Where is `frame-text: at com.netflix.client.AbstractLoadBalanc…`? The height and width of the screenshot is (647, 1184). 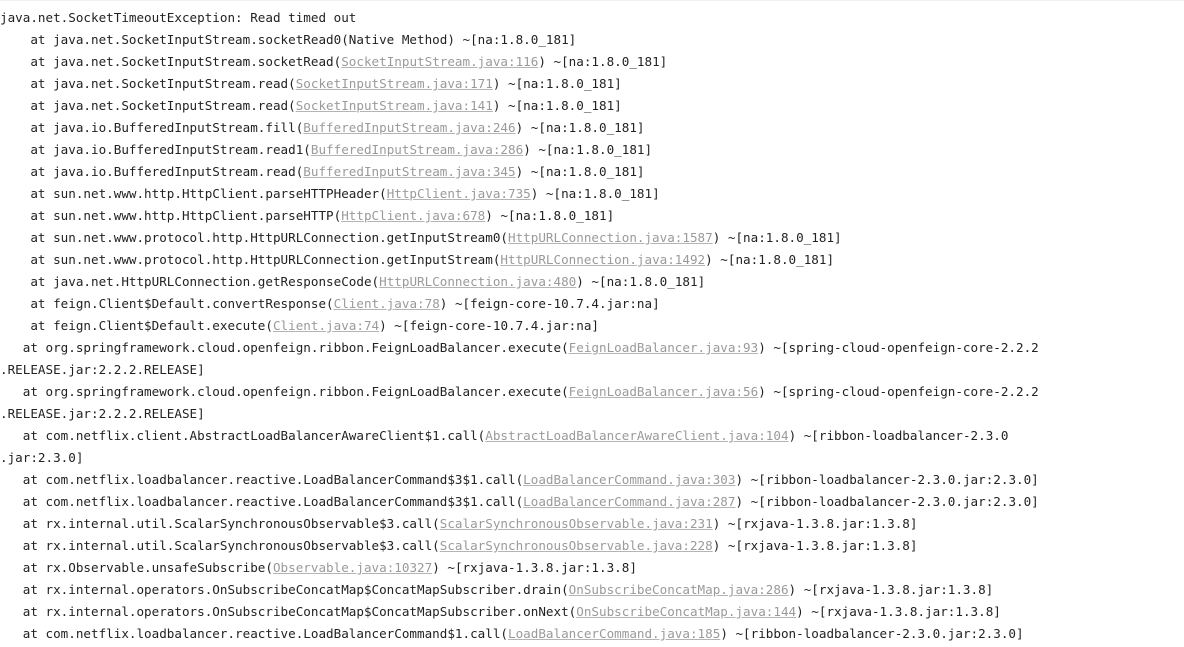 frame-text: at com.netflix.client.AbstractLoadBalanc… is located at coordinates (243, 435).